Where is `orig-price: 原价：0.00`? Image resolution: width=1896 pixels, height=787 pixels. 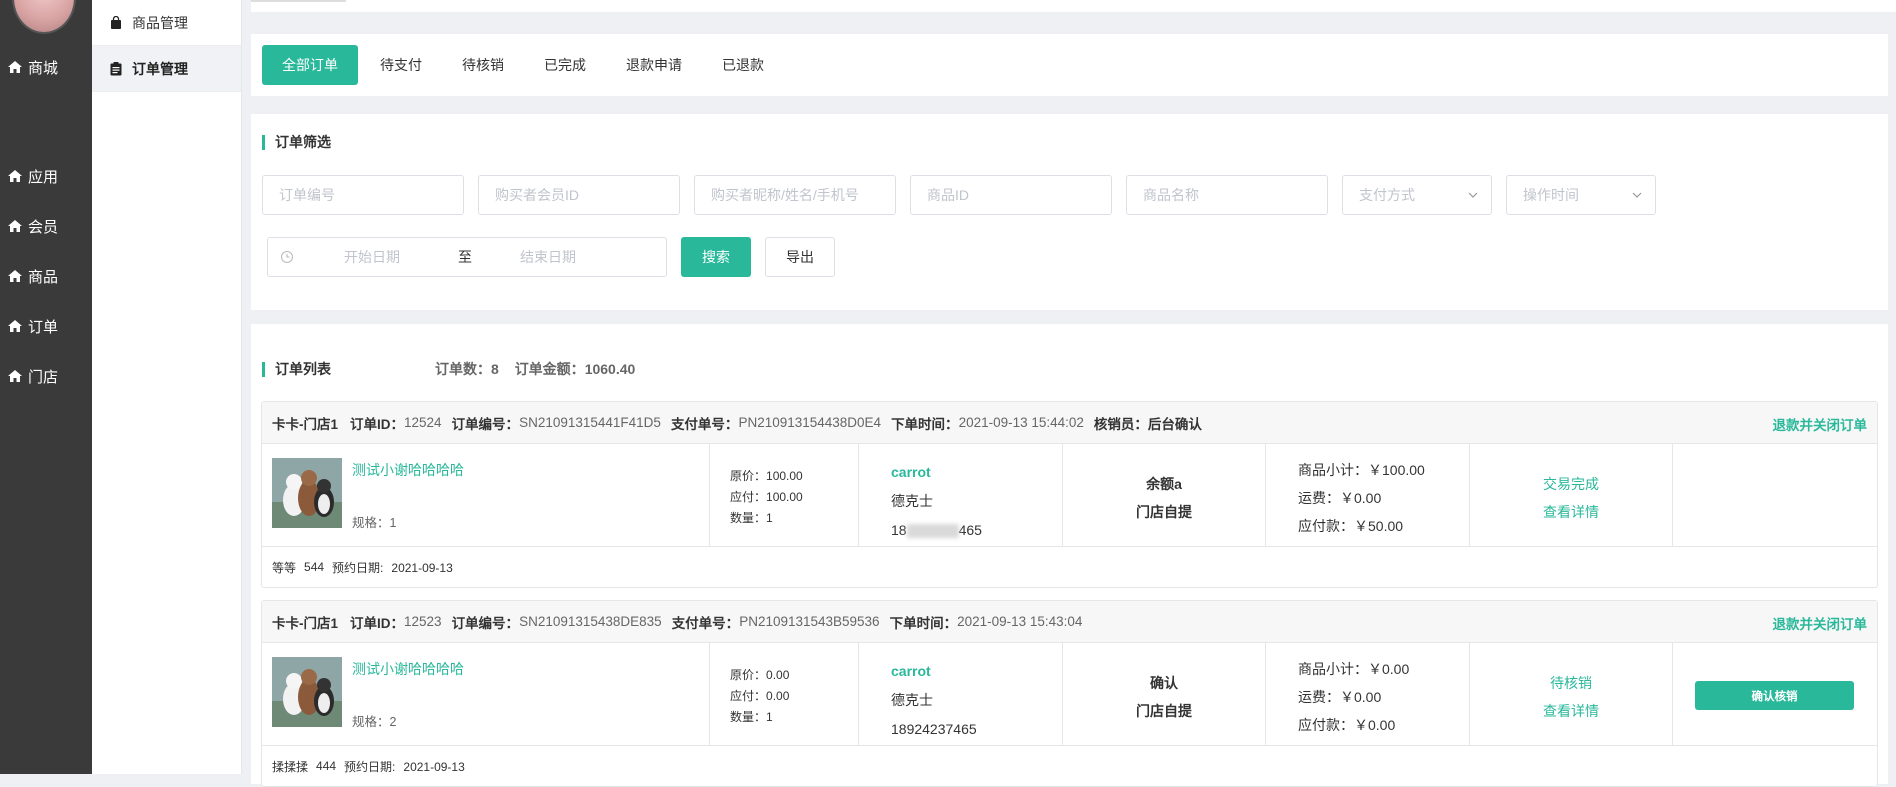 orig-price: 原价：0.00 is located at coordinates (760, 675).